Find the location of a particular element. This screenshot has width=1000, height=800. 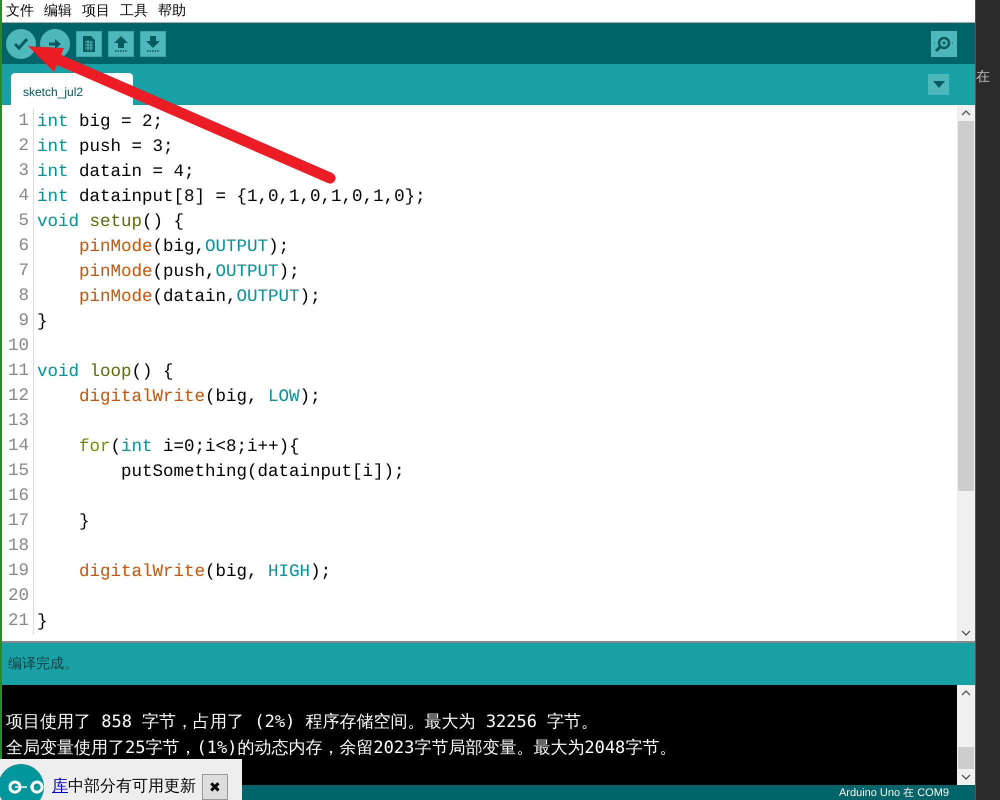

serial-monitor-button is located at coordinates (944, 43).